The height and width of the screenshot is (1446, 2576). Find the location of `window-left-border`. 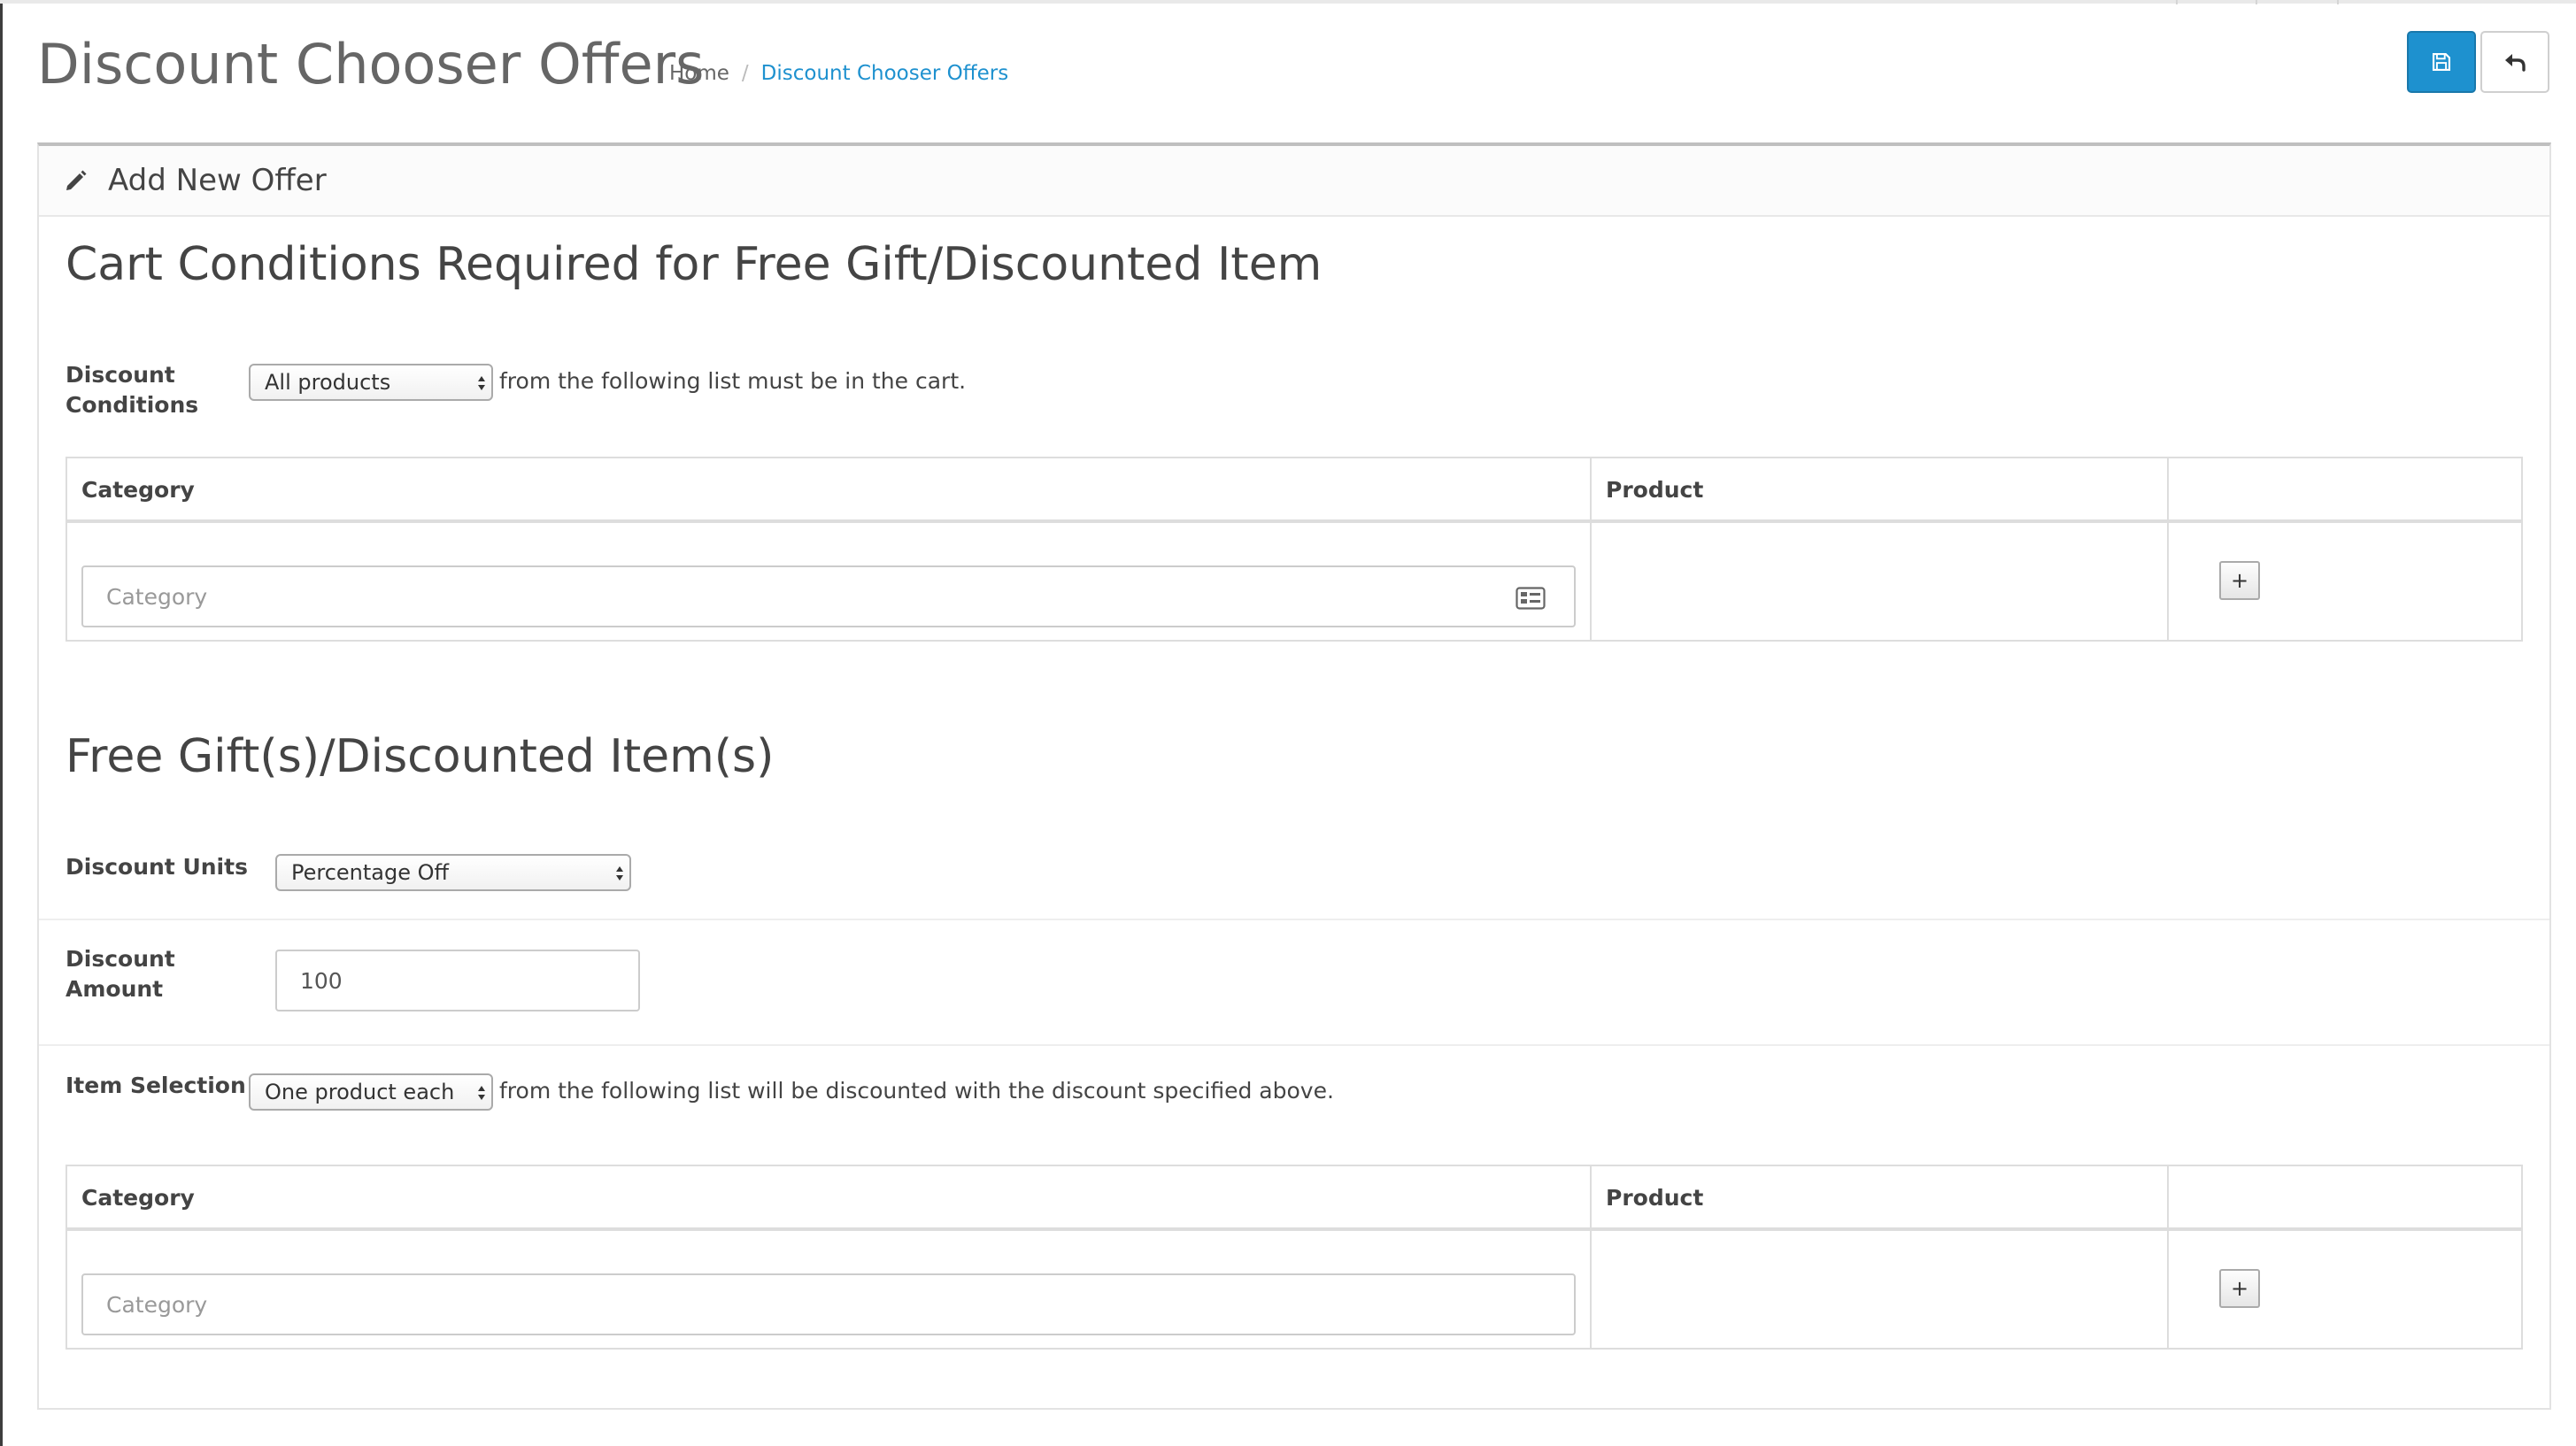

window-left-border is located at coordinates (1, 723).